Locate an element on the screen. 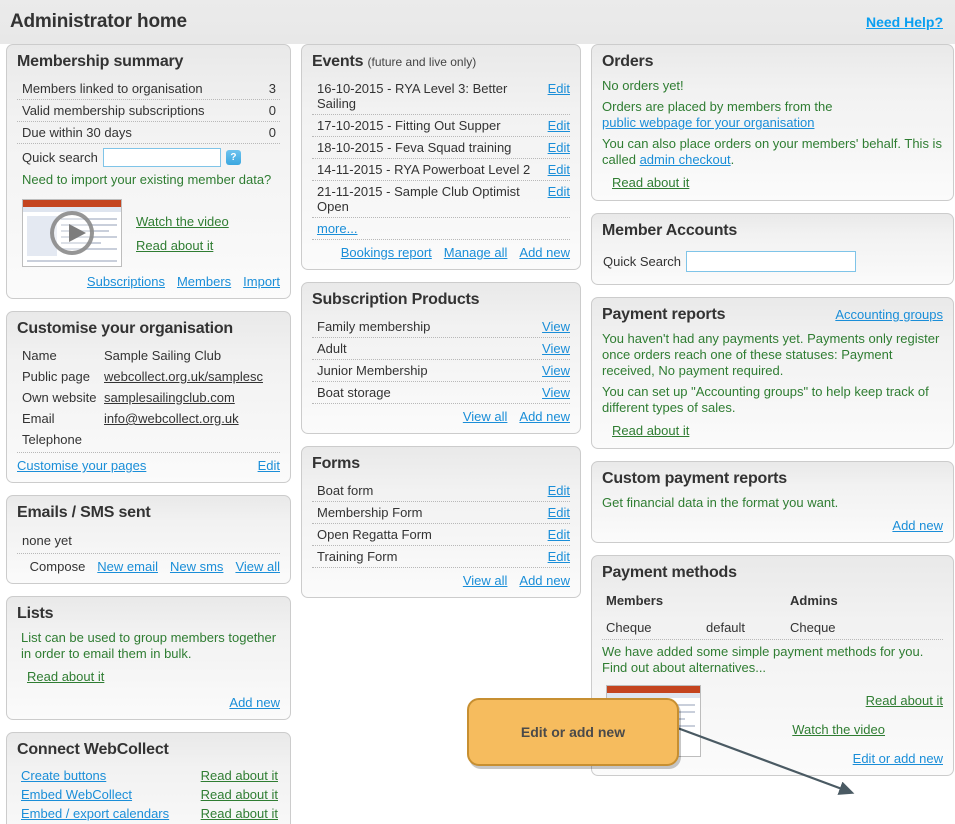  need-help-link: Need Help? is located at coordinates (904, 22).